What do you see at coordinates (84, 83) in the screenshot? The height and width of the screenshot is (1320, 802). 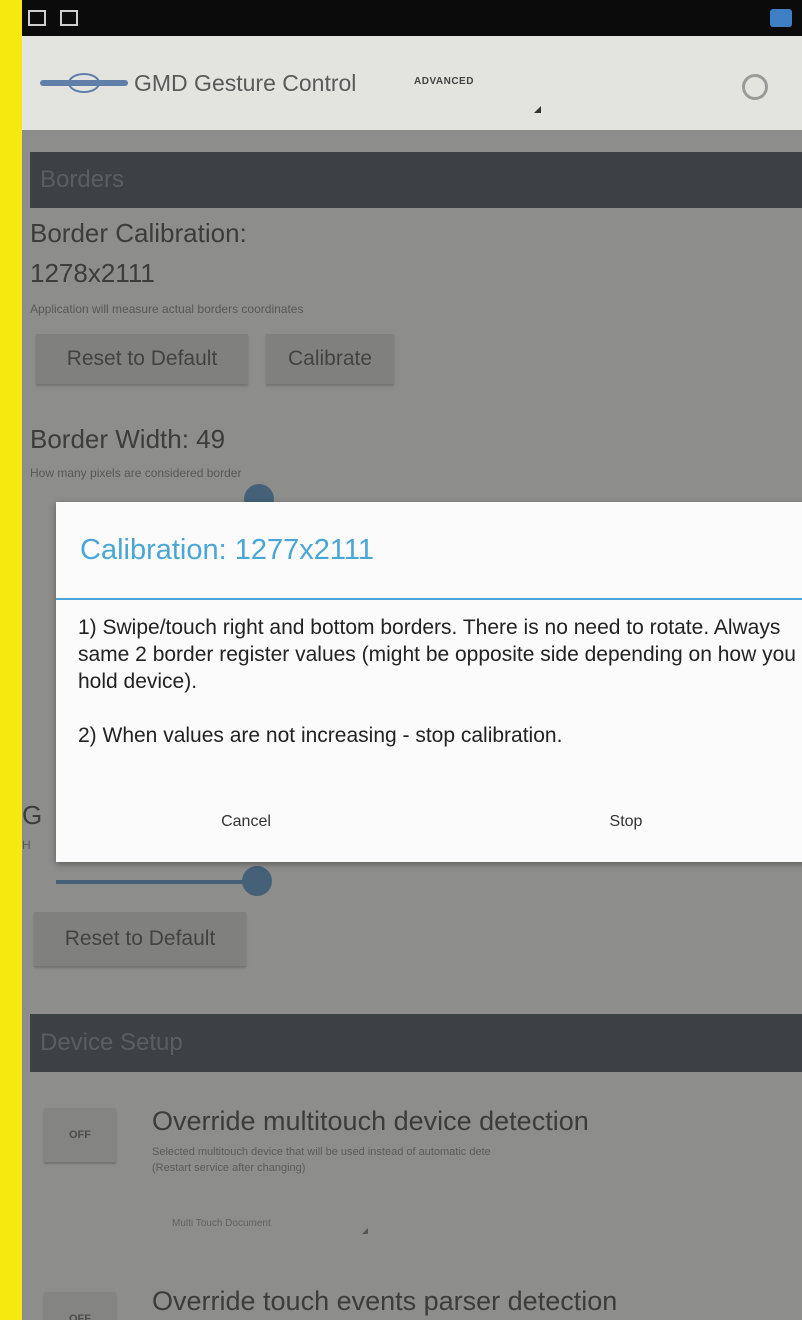 I see `gmd-logo-icon` at bounding box center [84, 83].